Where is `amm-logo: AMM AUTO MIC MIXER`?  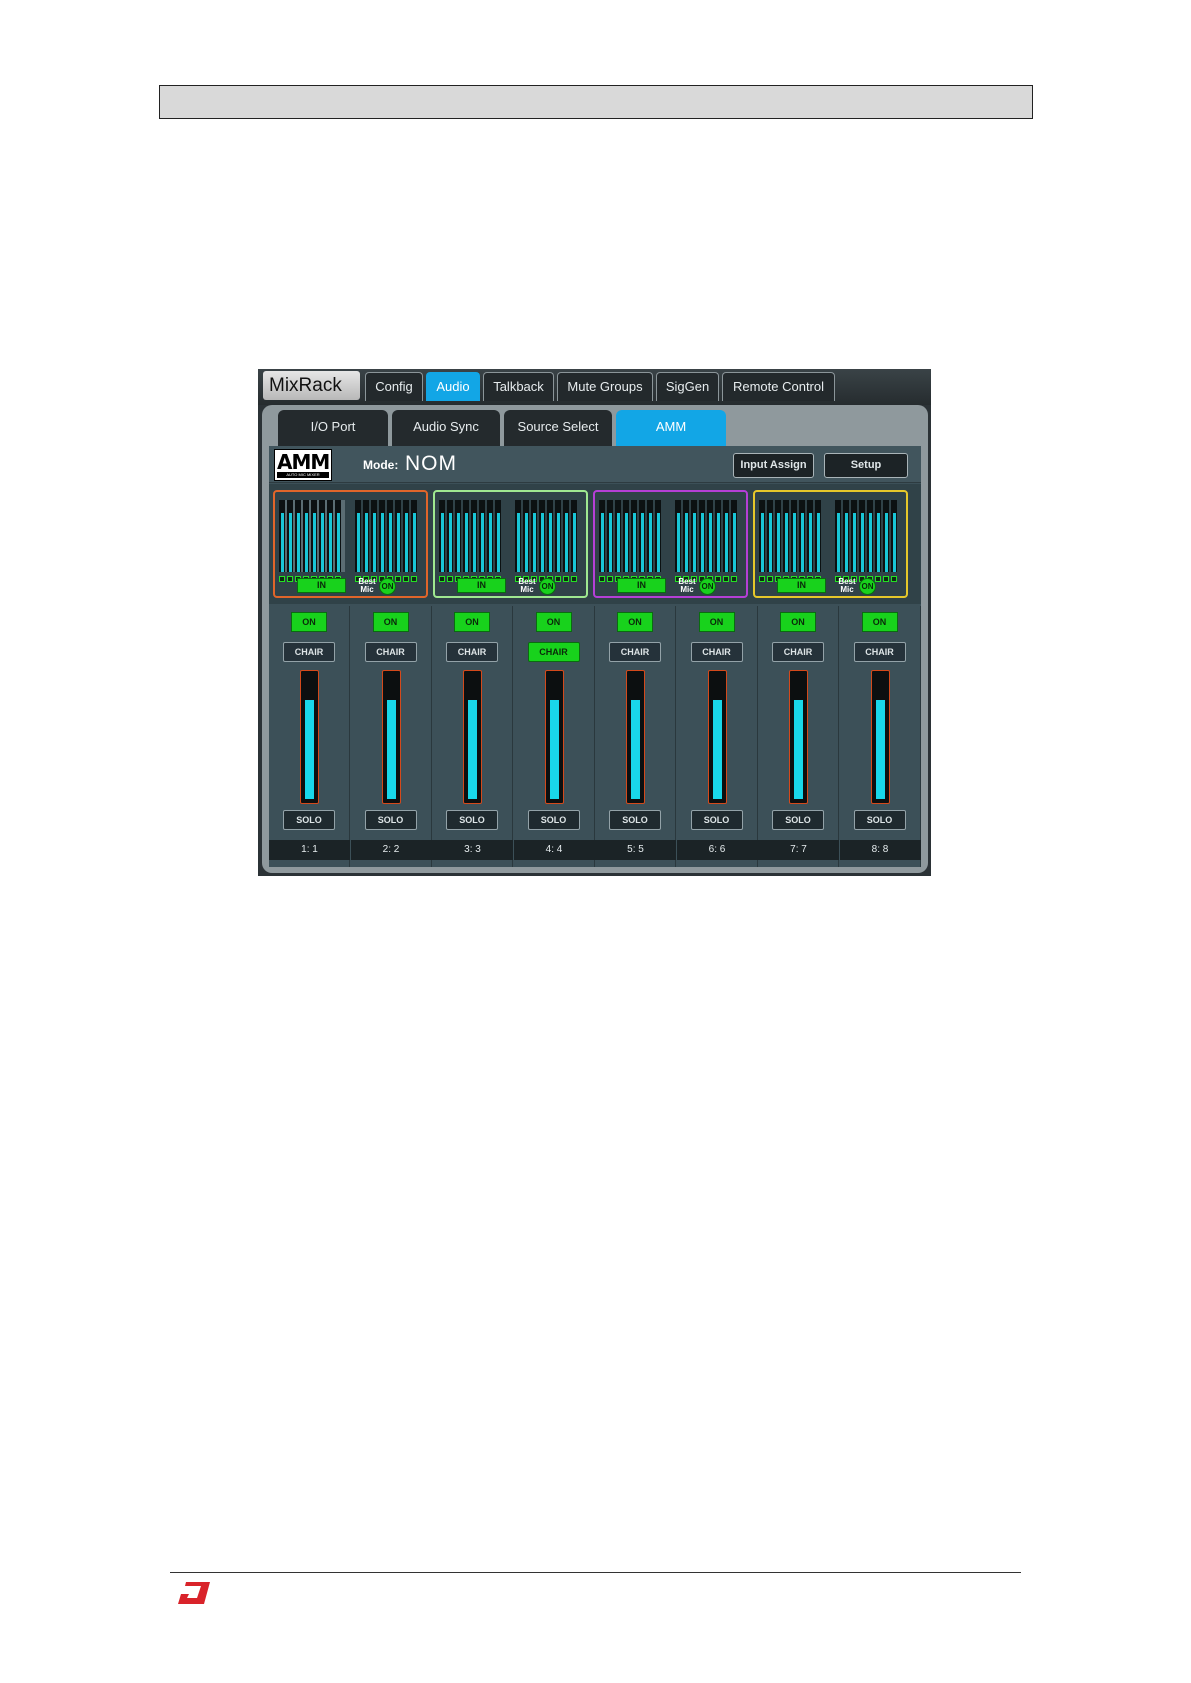
amm-logo: AMM AUTO MIC MIXER is located at coordinates (303, 465).